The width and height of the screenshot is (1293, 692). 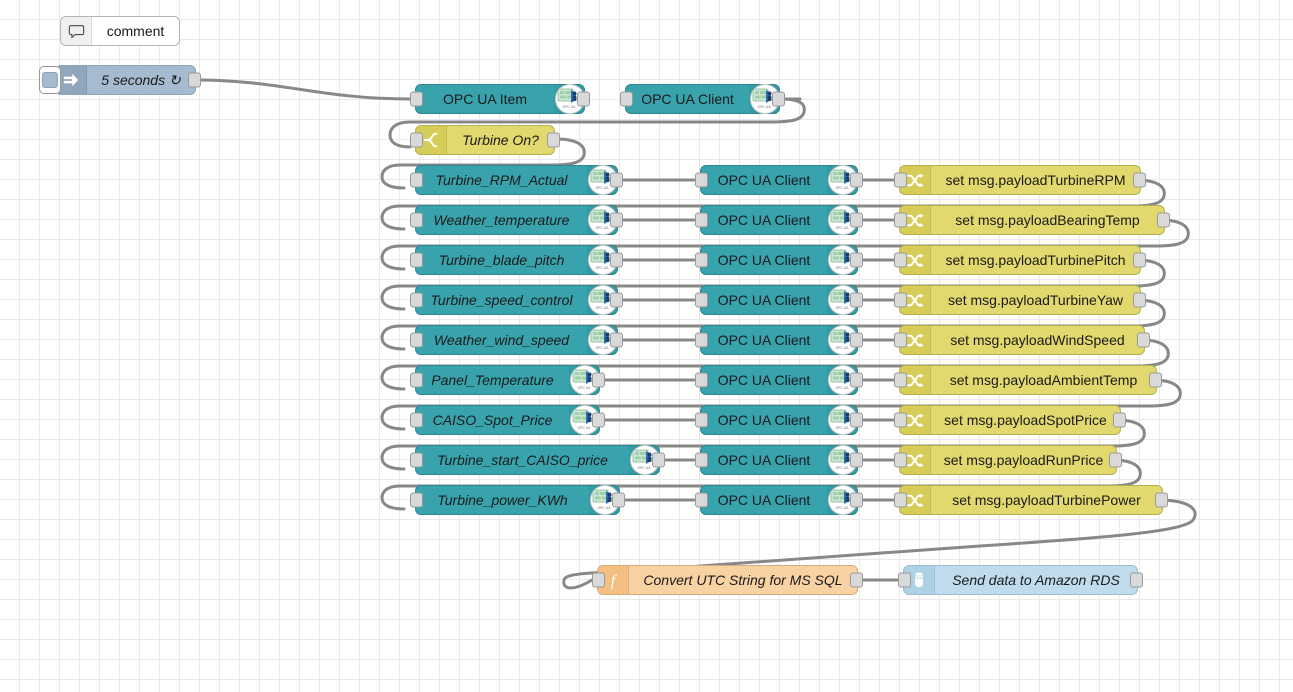 I want to click on opcua-client-node-row-3: OPC UA Client OPC UA, so click(x=779, y=260).